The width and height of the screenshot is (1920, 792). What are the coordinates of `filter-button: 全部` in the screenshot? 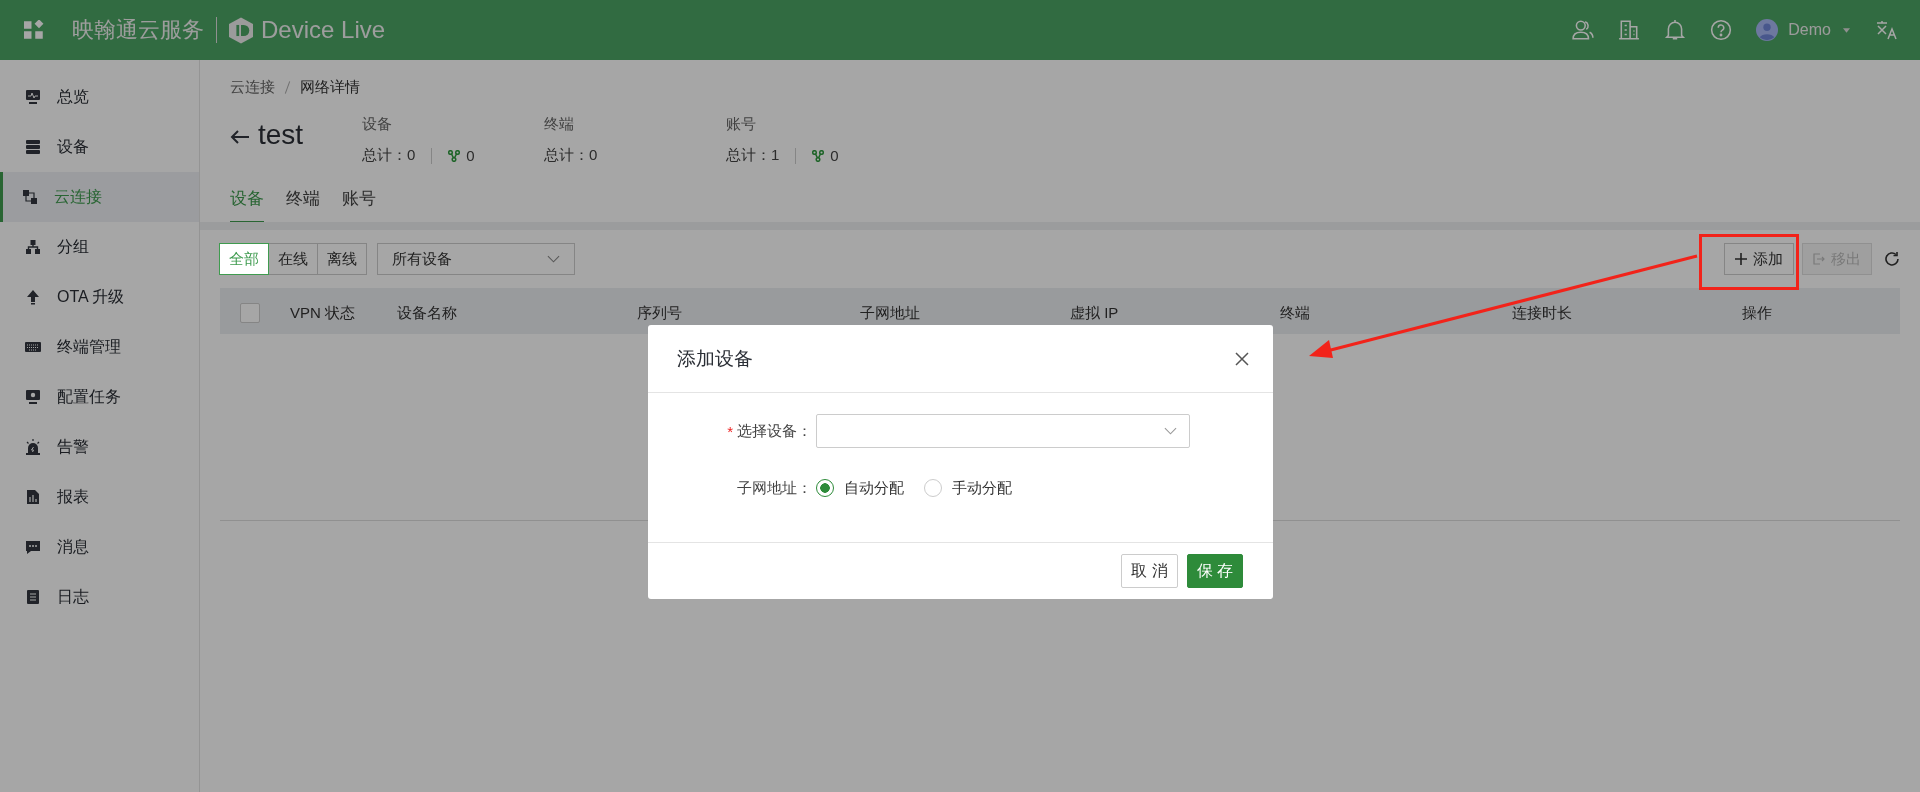 It's located at (244, 259).